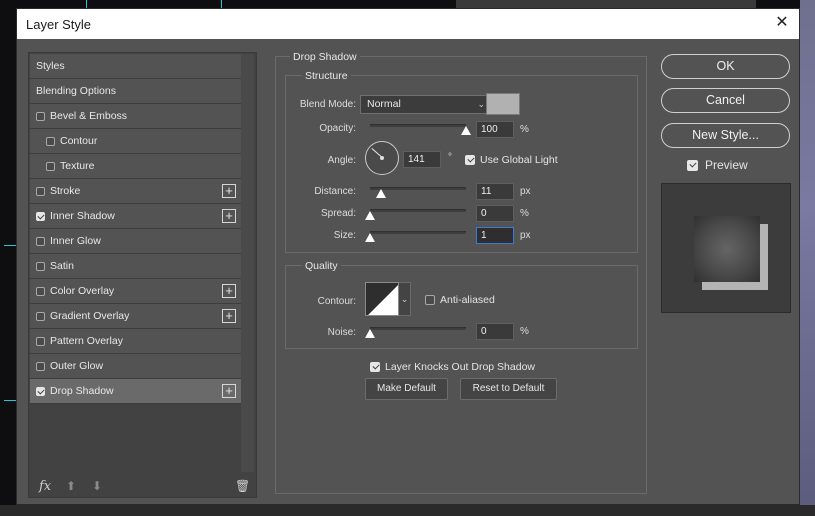  Describe the element at coordinates (450, 157) in the screenshot. I see `degree-unit: °` at that location.